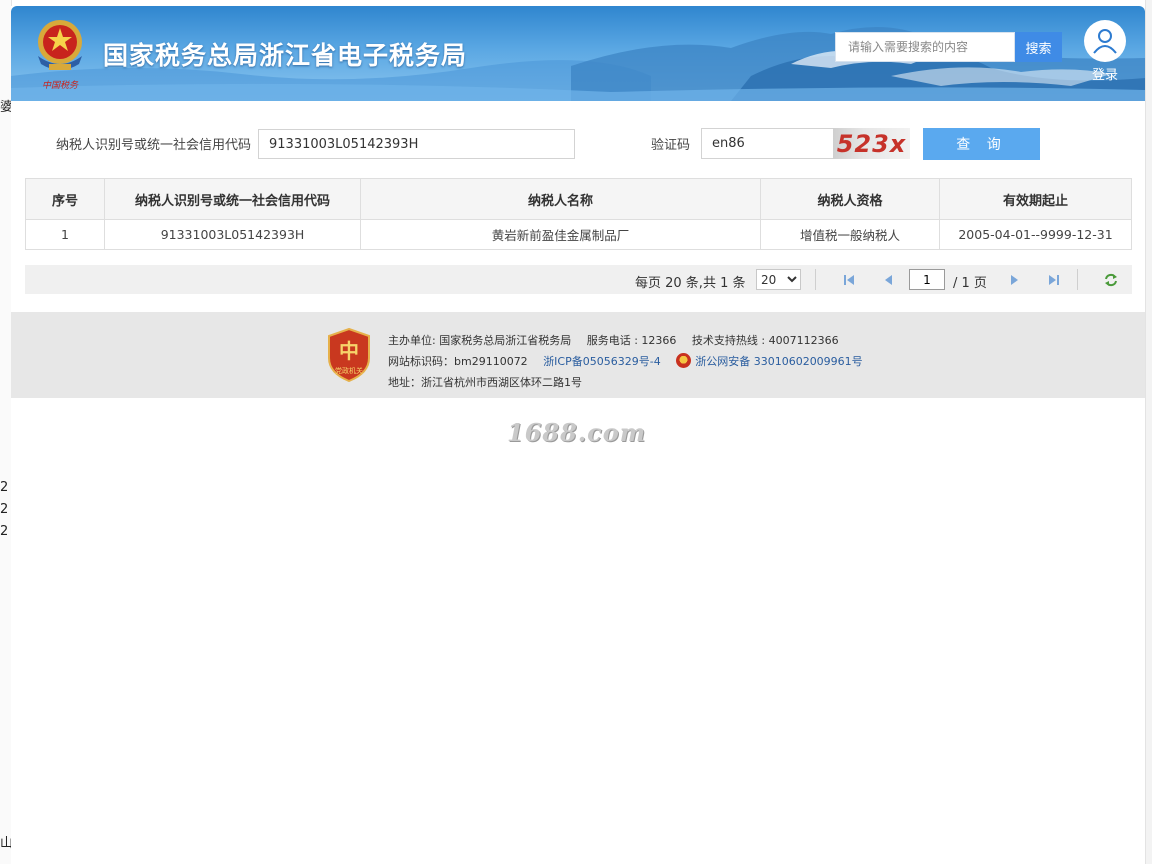  I want to click on taxpayer-id-label: 纳税人识别号或统一社会信用代码, so click(154, 145).